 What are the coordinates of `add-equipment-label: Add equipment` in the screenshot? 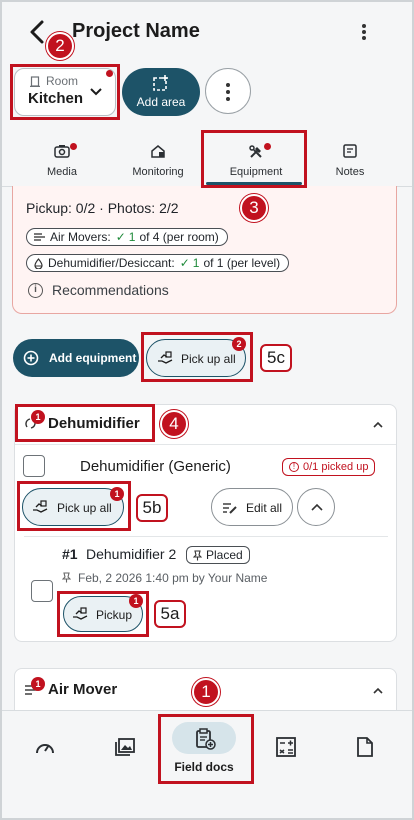 It's located at (93, 358).